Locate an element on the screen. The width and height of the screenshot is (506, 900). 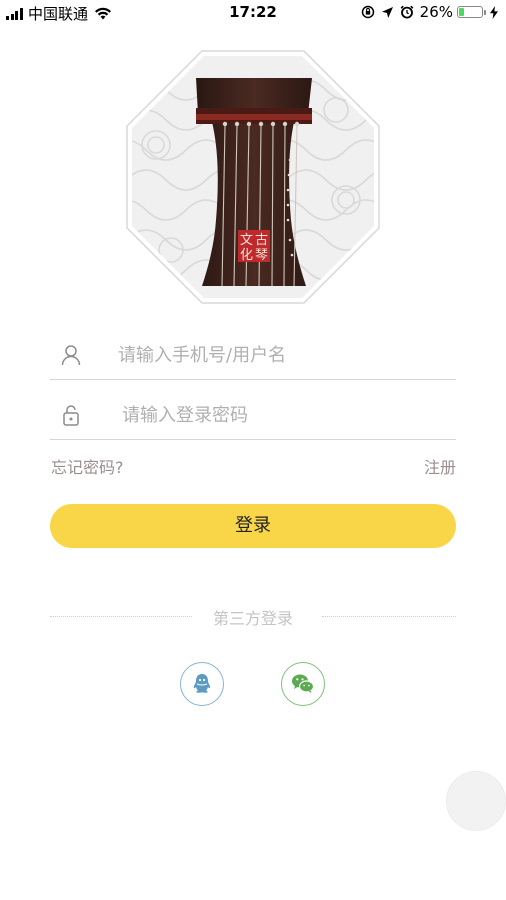
seal-char: 古 is located at coordinates (261, 240).